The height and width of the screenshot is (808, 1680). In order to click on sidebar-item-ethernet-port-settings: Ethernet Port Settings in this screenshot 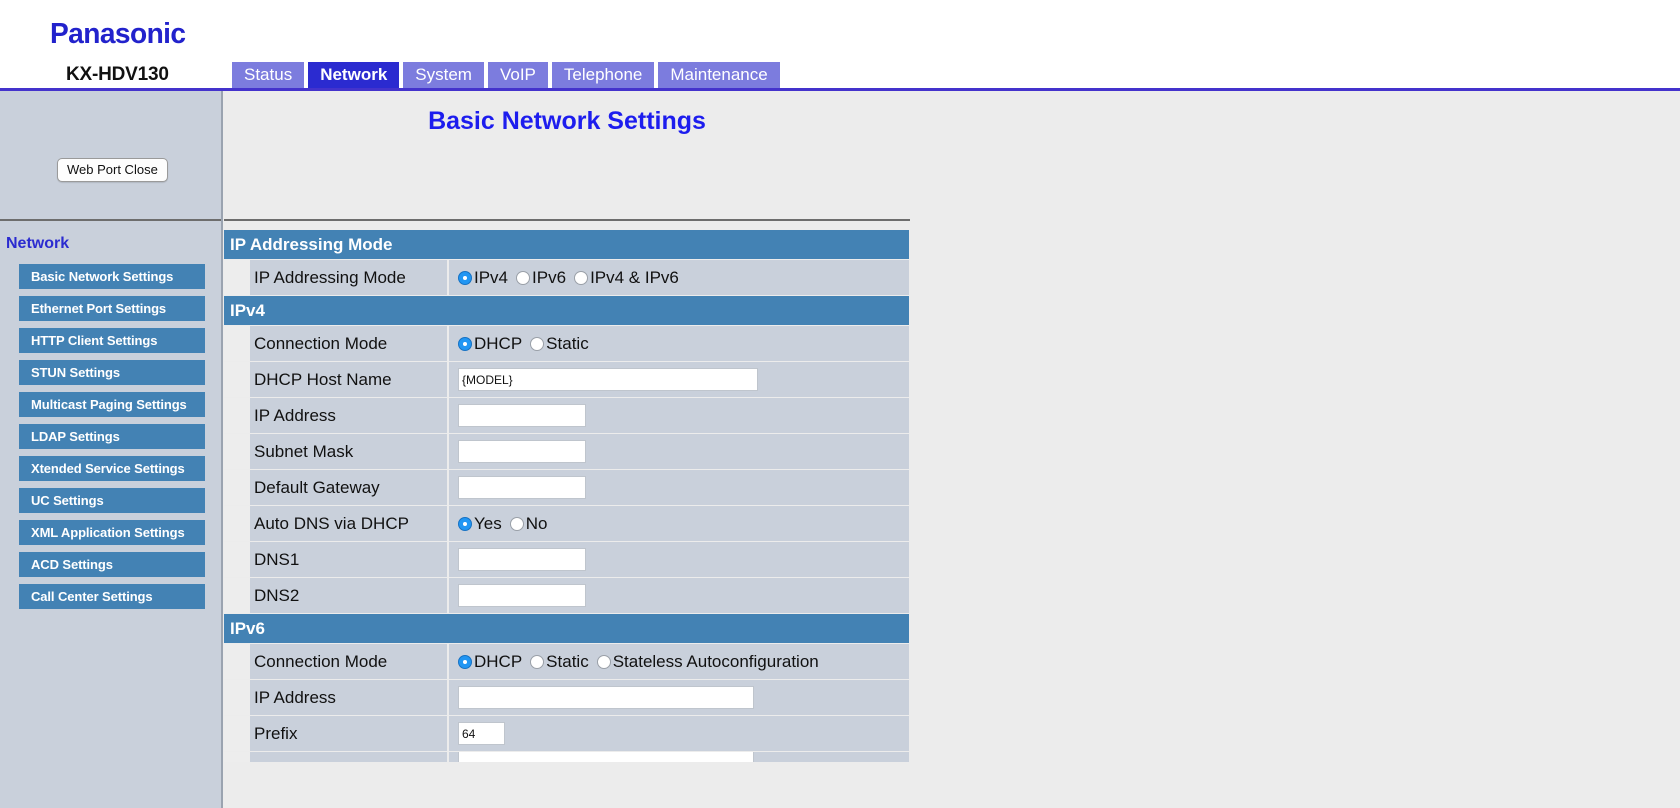, I will do `click(112, 308)`.